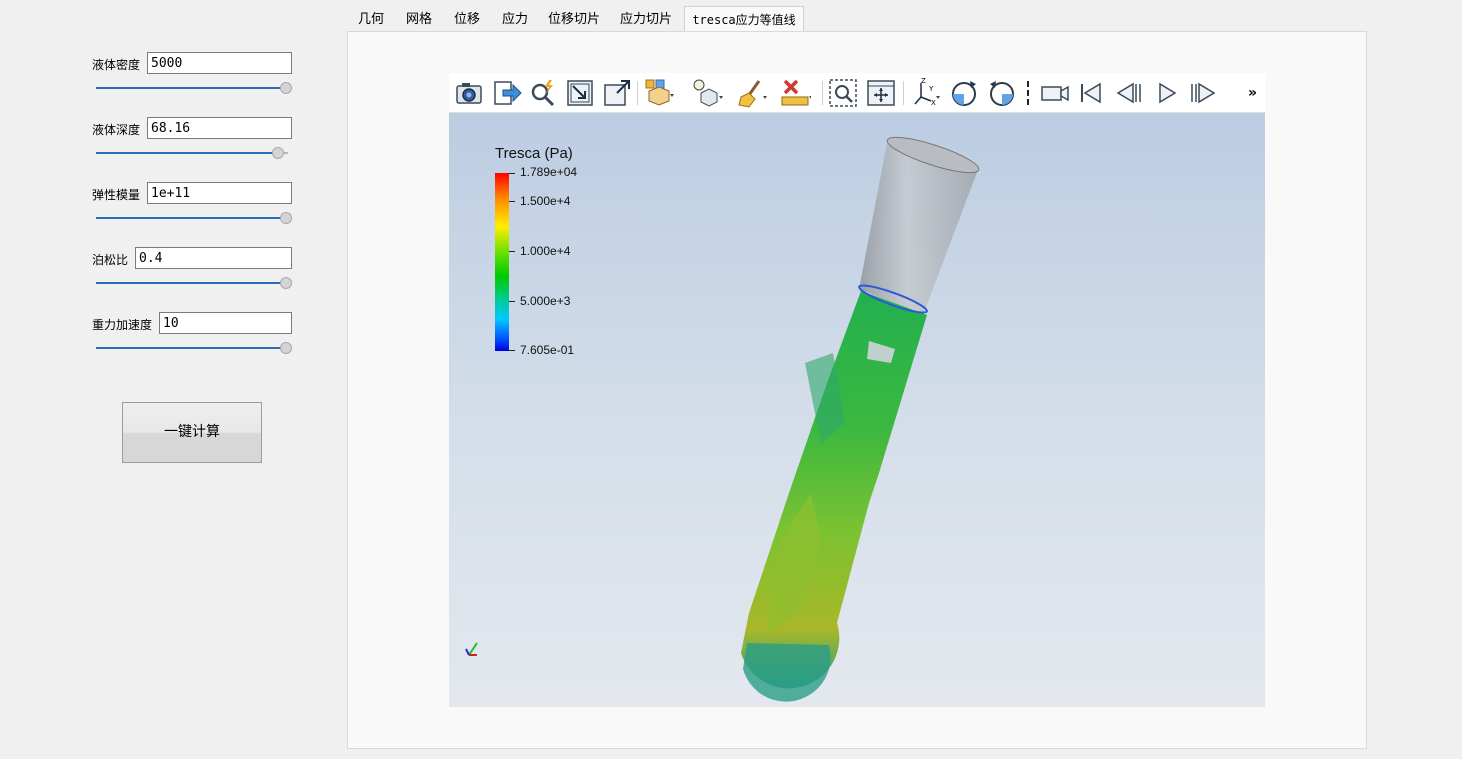 This screenshot has width=1462, height=759. What do you see at coordinates (1002, 93) in the screenshot?
I see `rotate-ccw-icon` at bounding box center [1002, 93].